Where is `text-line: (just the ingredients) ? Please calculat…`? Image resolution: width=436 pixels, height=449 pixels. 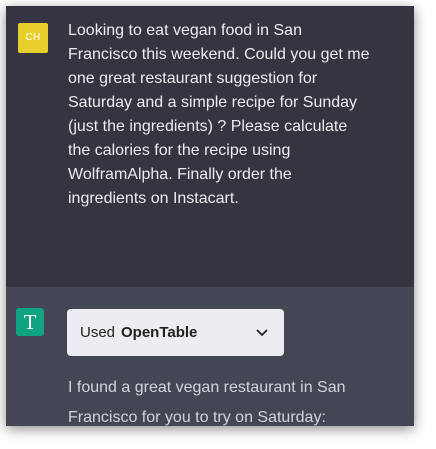
text-line: (just the ingredients) ? Please calculat… is located at coordinates (208, 126).